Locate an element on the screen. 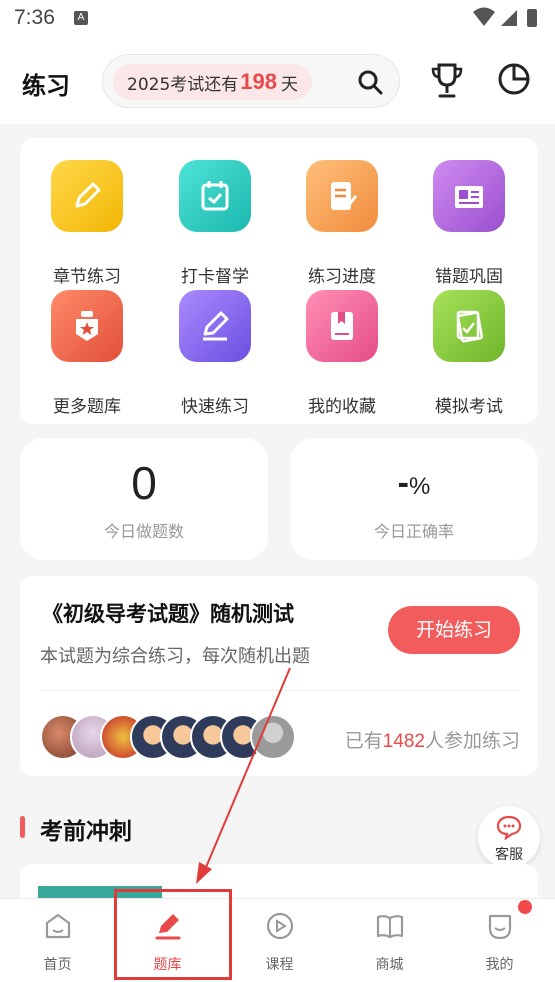 This screenshot has height=982, width=555. grid-item-checkin: 打卡督学 is located at coordinates (215, 225).